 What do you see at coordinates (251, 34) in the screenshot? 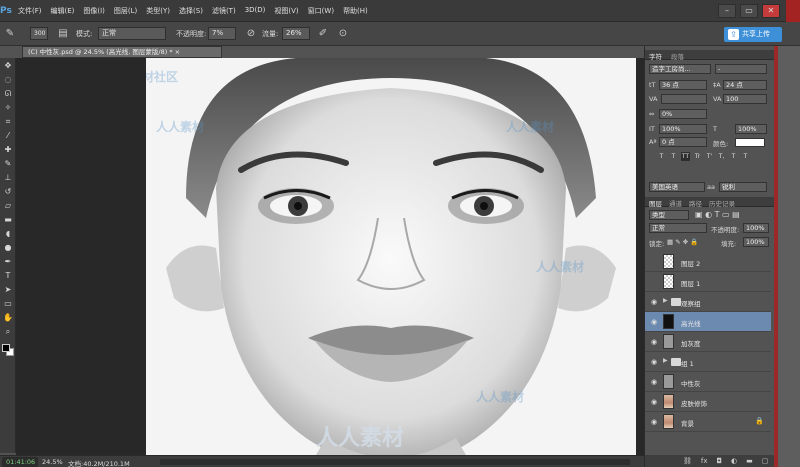
I see `pressure-opacity-icon: ⊘` at bounding box center [251, 34].